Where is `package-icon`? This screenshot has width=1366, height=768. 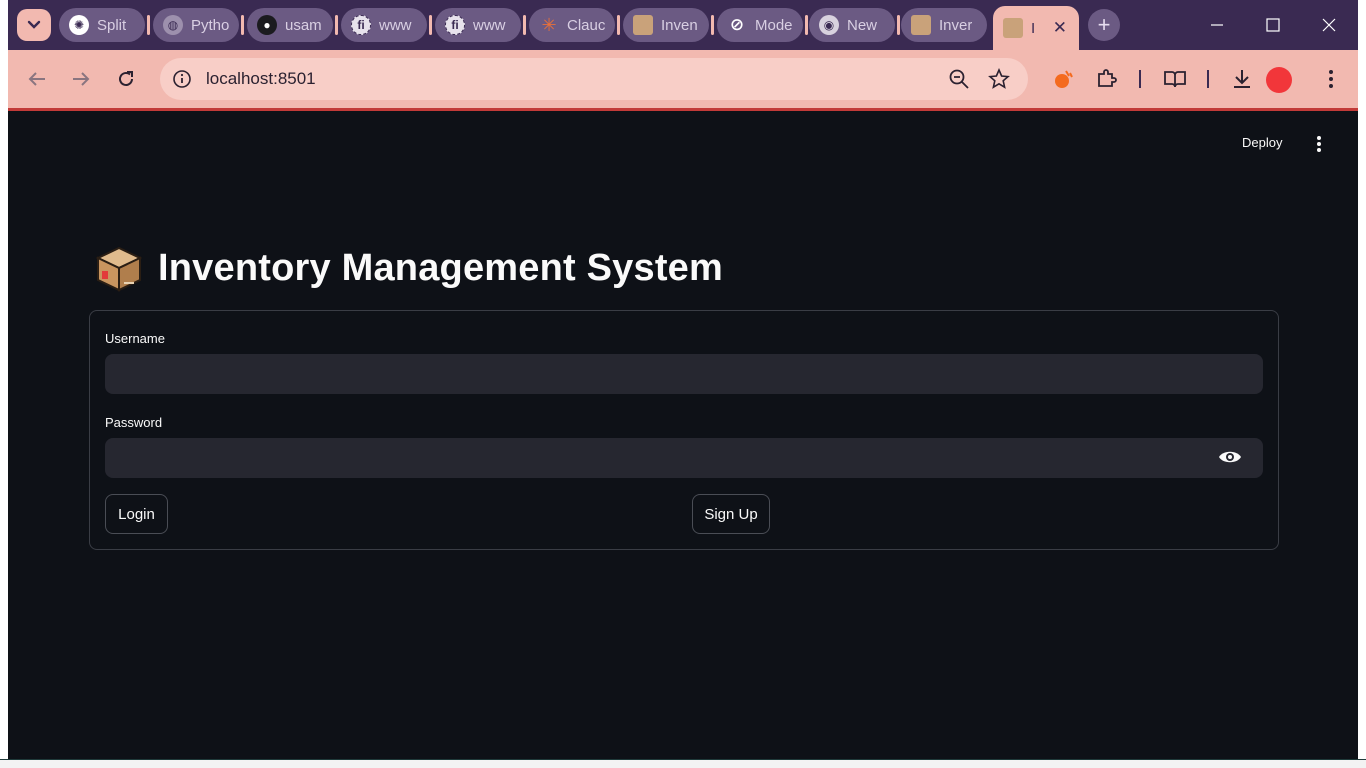 package-icon is located at coordinates (119, 269).